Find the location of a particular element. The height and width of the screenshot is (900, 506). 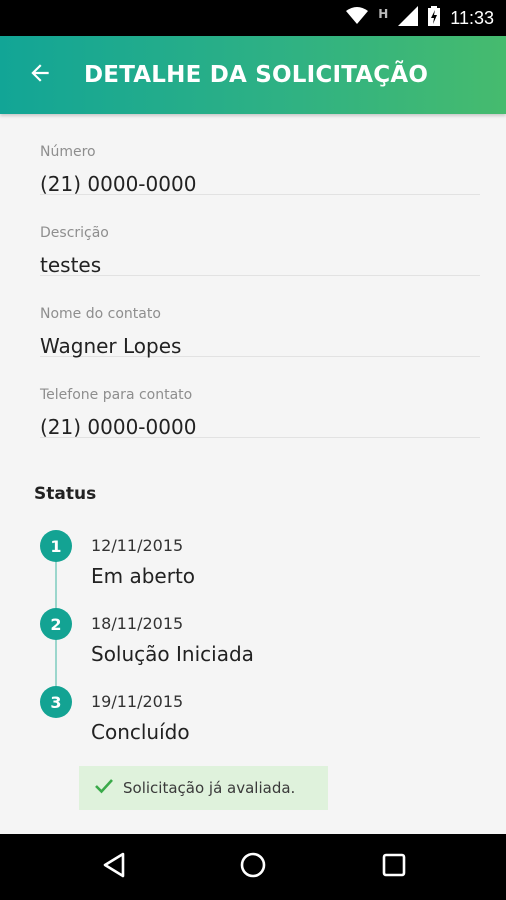

status-step: 2 18/11/2015 Solução Iniciada is located at coordinates (250, 643).